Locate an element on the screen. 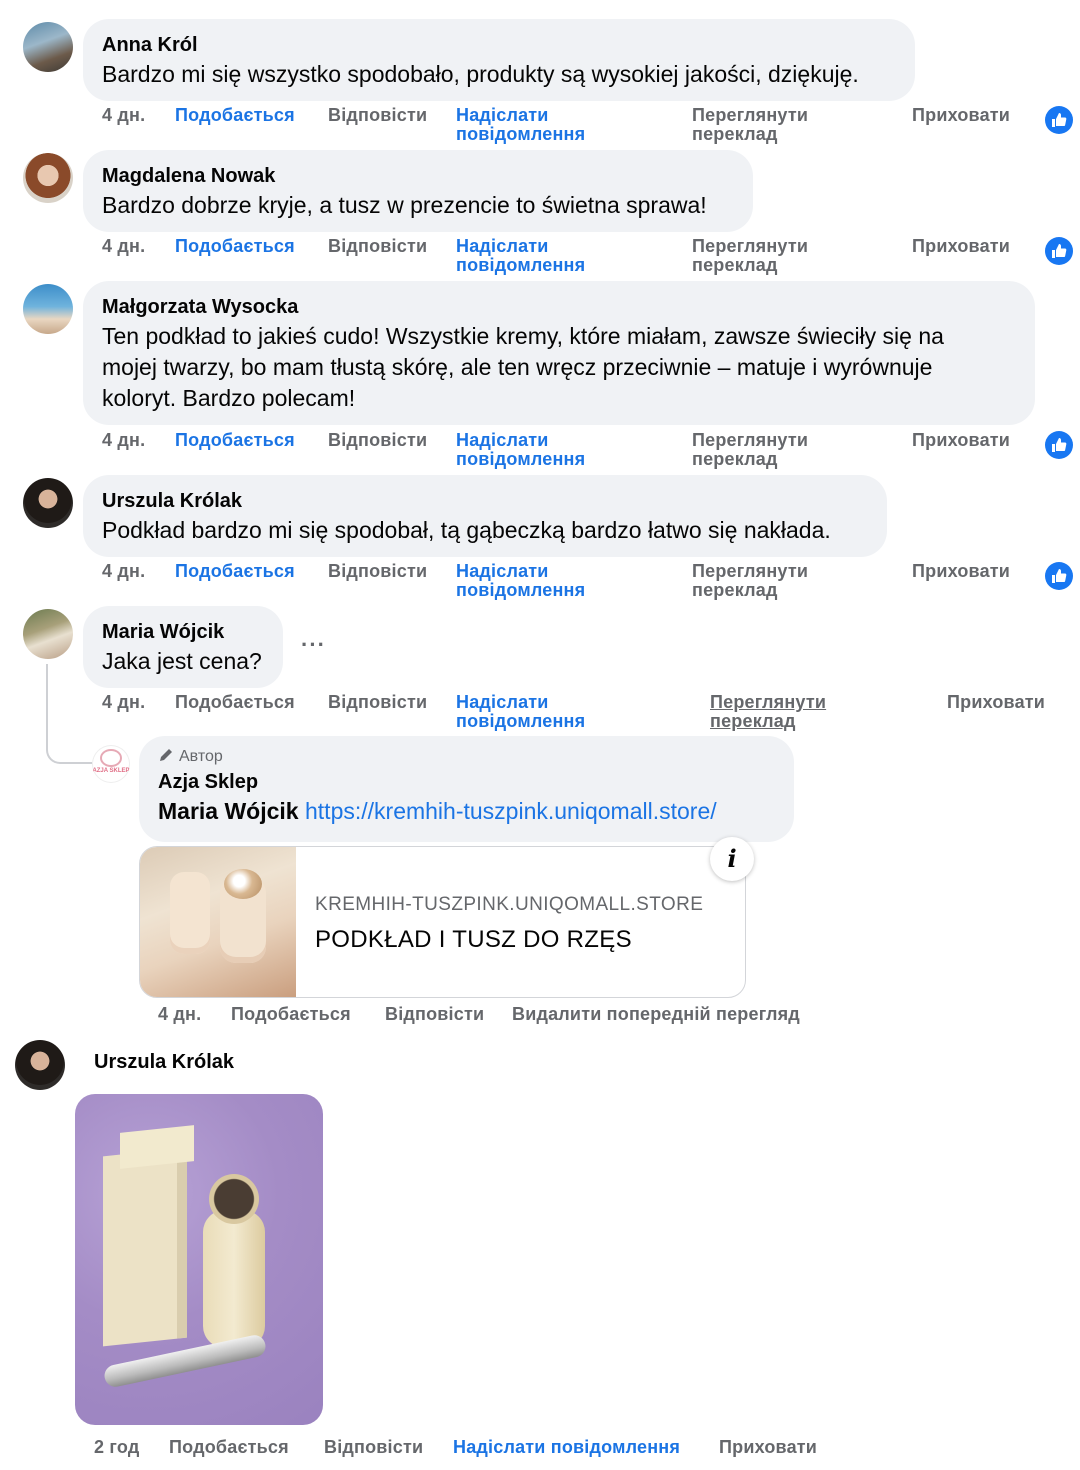 Image resolution: width=1080 pixels, height=1470 pixels. product-cap is located at coordinates (243, 884).